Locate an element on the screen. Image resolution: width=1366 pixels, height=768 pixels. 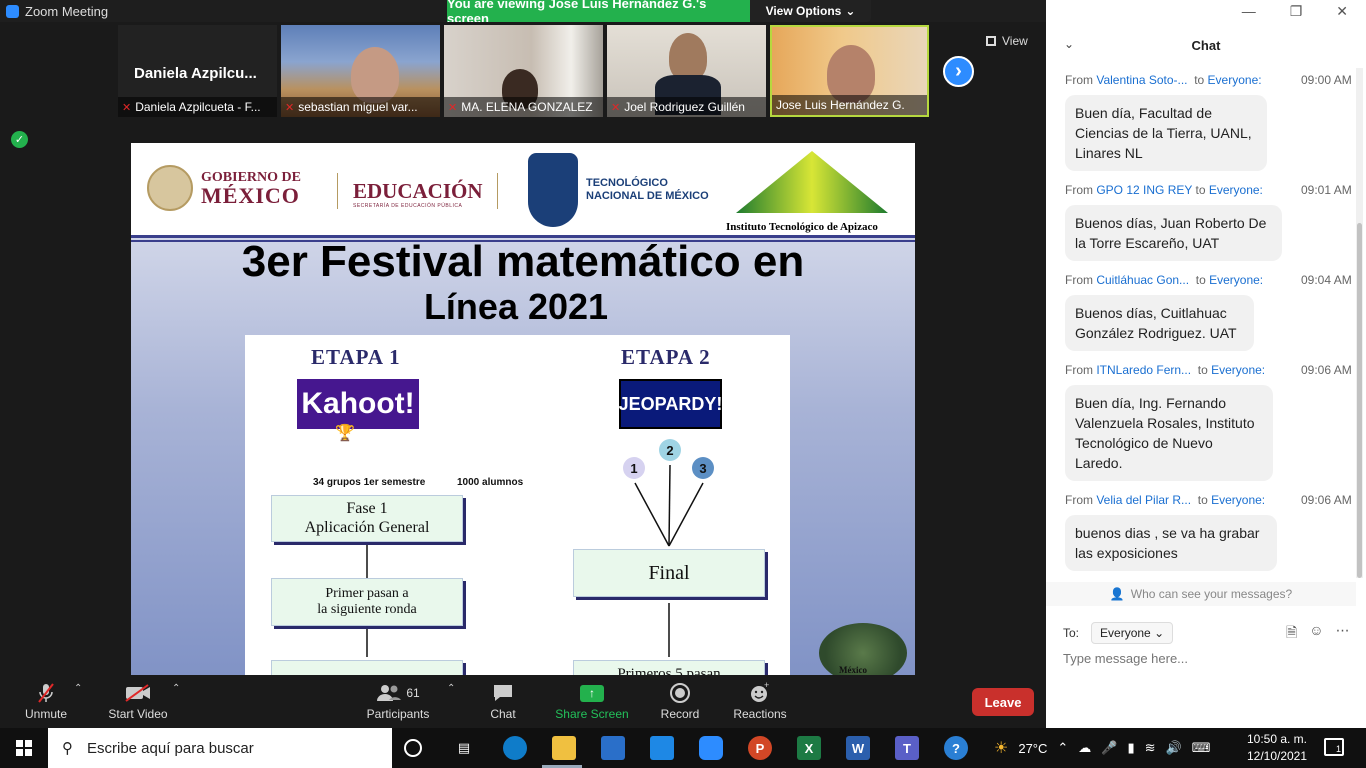
video-options-caret: ⌃ is located at coordinates (176, 688).